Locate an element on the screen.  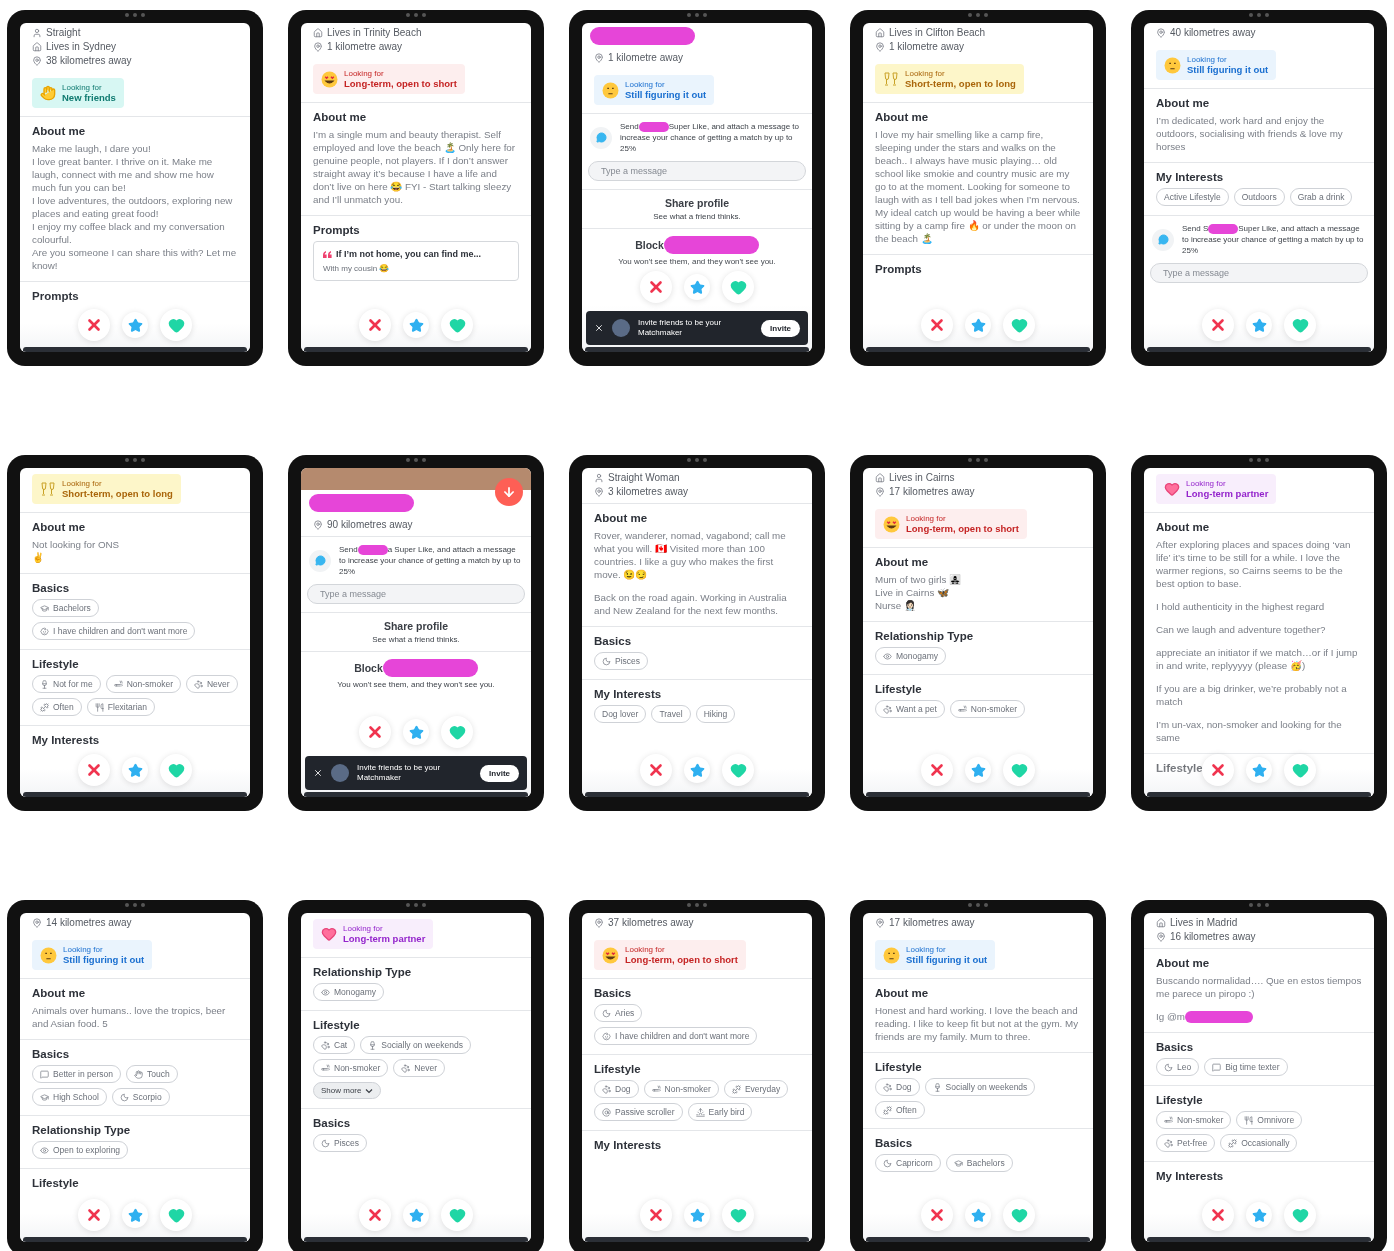
looking-for-label: Looking for is located at coordinates (82, 87).